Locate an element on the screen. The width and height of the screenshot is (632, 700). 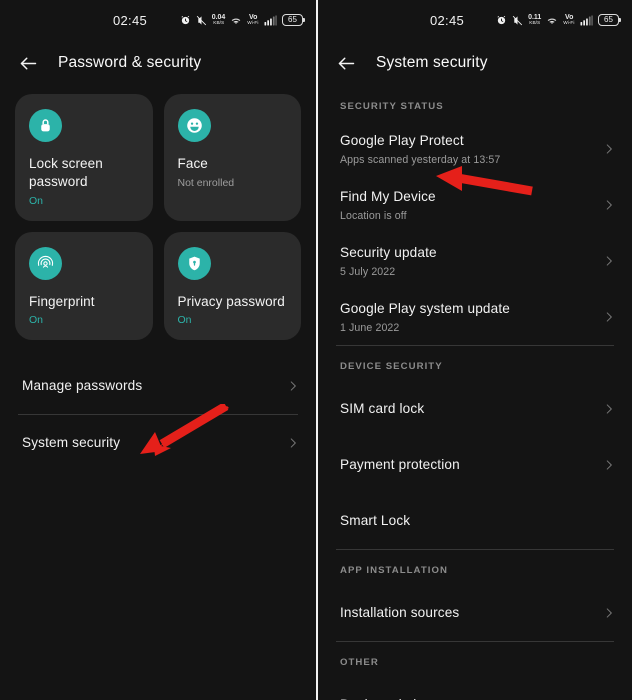
card-title: Fingerprint is located at coordinates (62, 301).